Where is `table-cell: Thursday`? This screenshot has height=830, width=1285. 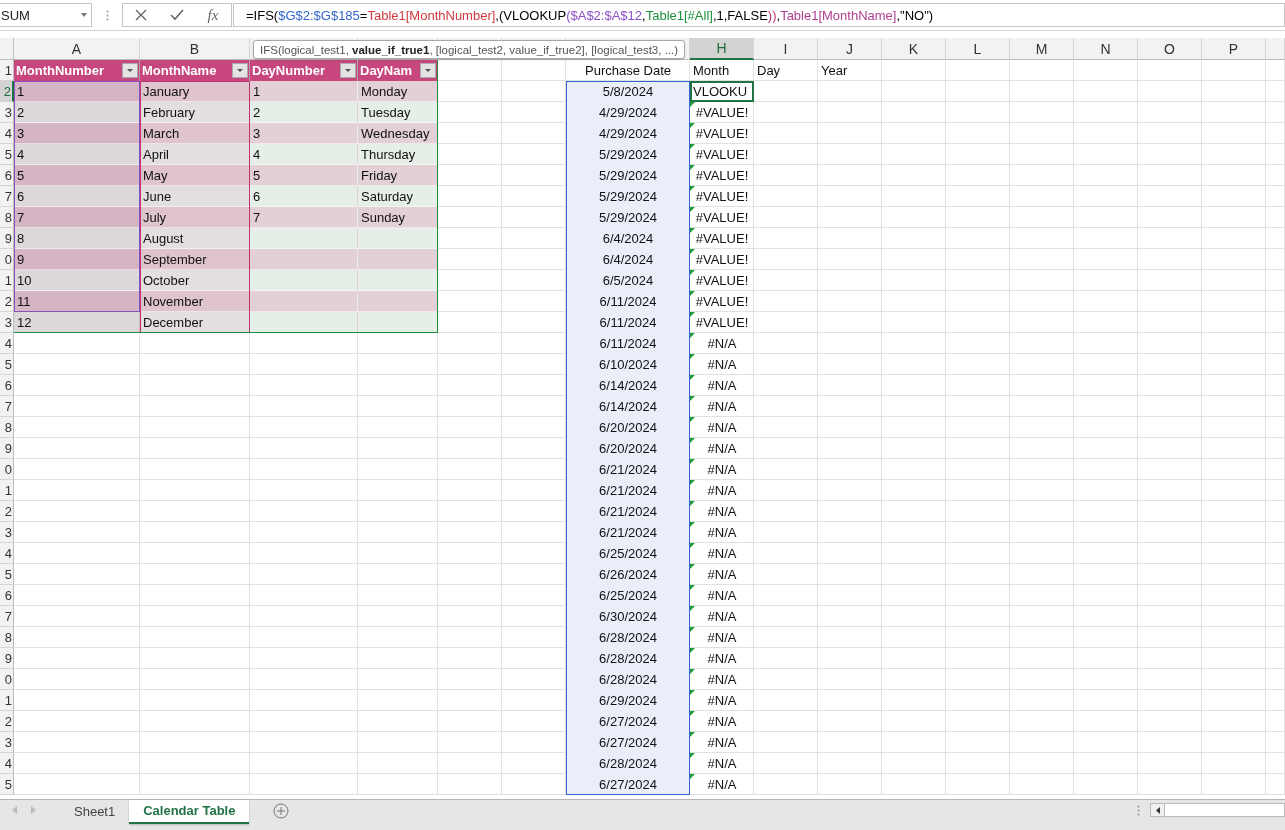
table-cell: Thursday is located at coordinates (398, 154).